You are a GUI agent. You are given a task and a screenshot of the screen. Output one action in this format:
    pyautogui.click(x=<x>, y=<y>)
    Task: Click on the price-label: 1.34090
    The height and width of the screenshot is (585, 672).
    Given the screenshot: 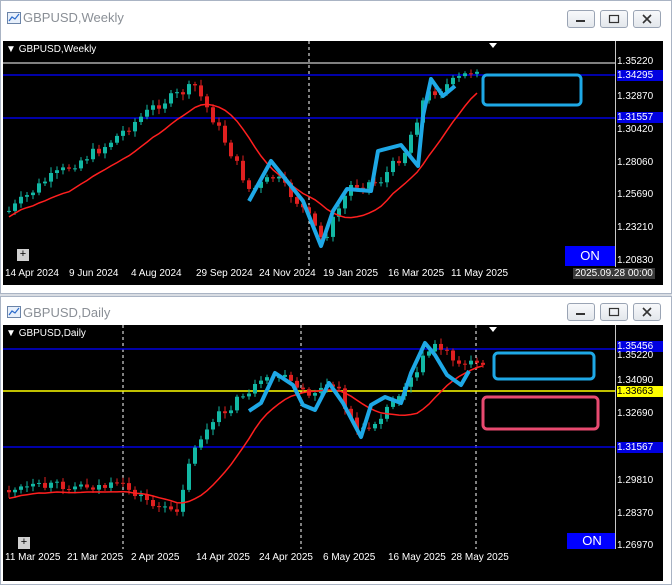 What is the action you would take?
    pyautogui.click(x=635, y=380)
    